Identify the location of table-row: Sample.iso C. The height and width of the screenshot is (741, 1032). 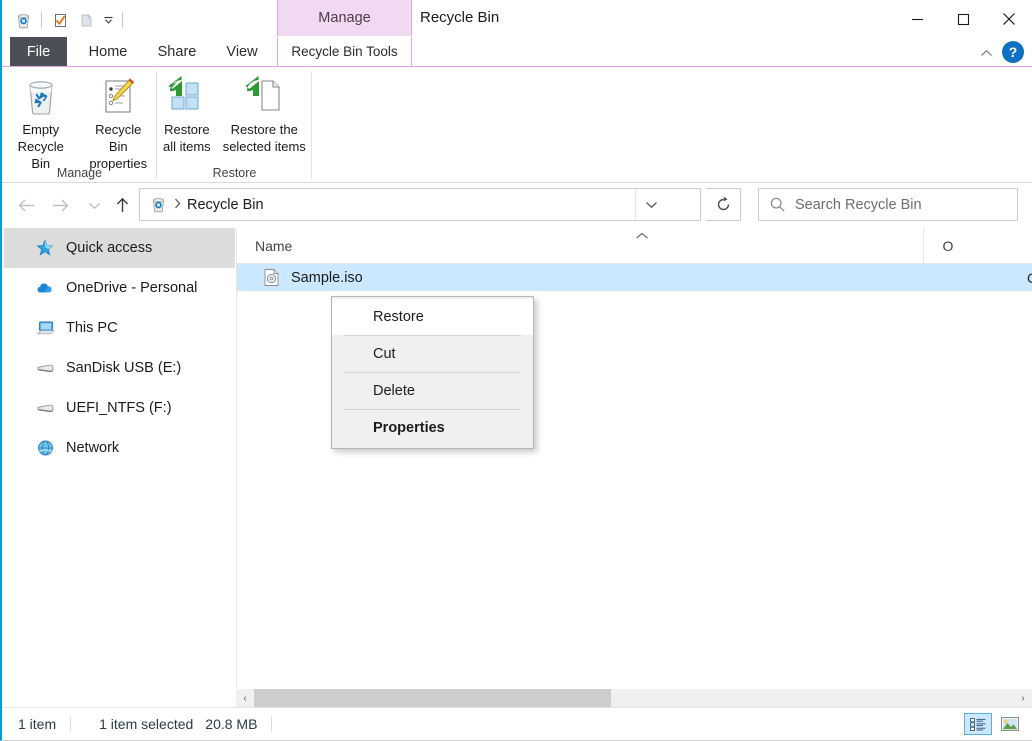
(634, 277).